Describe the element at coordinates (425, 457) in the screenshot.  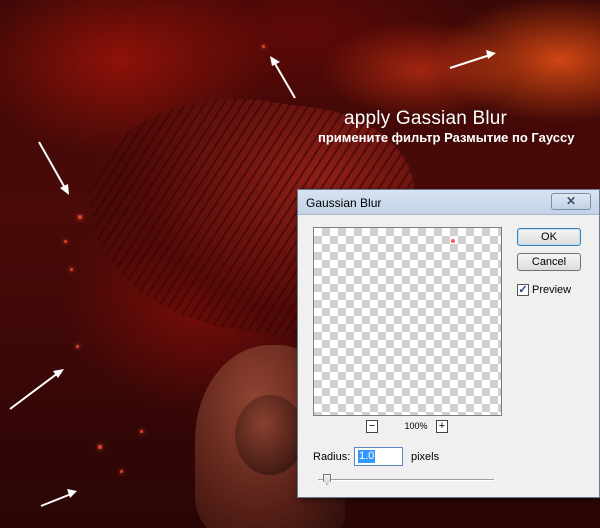
I see `radius-units-label: pixels` at that location.